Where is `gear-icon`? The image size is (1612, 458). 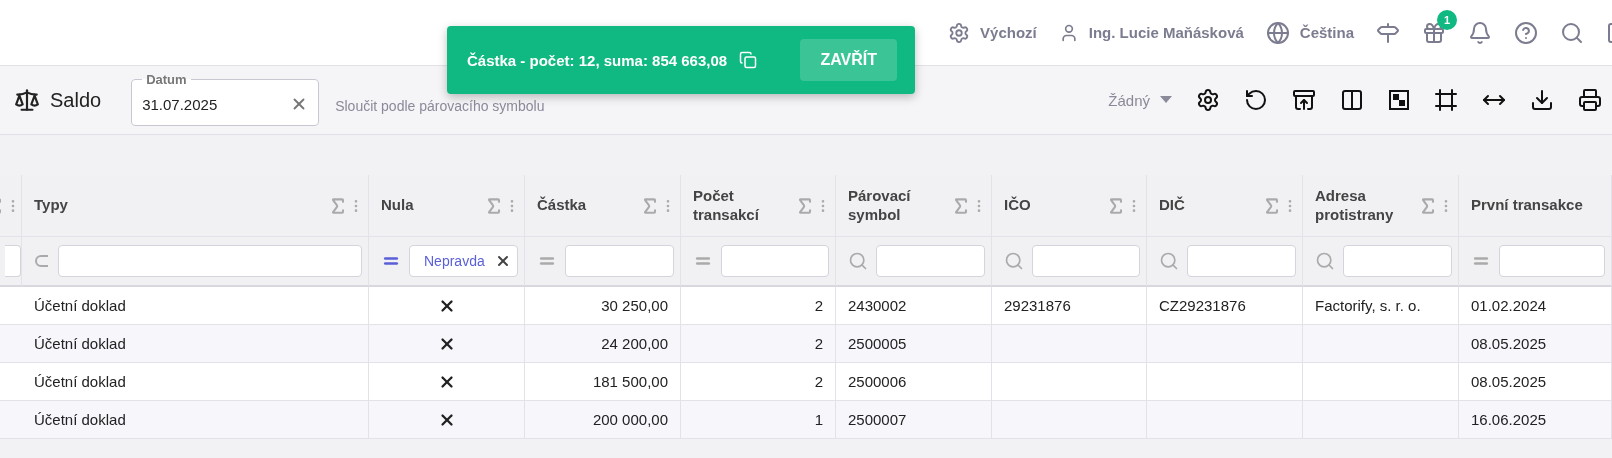 gear-icon is located at coordinates (959, 32).